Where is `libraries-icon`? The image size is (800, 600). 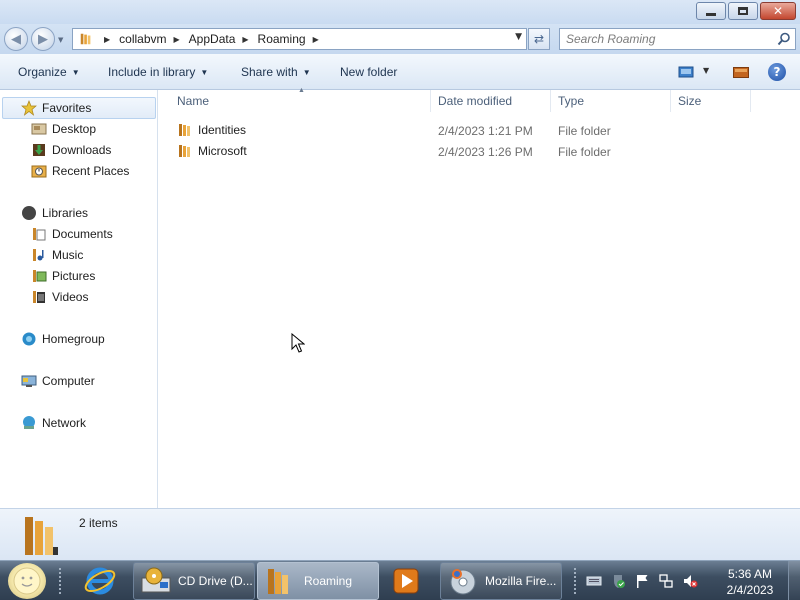 libraries-icon is located at coordinates (29, 213).